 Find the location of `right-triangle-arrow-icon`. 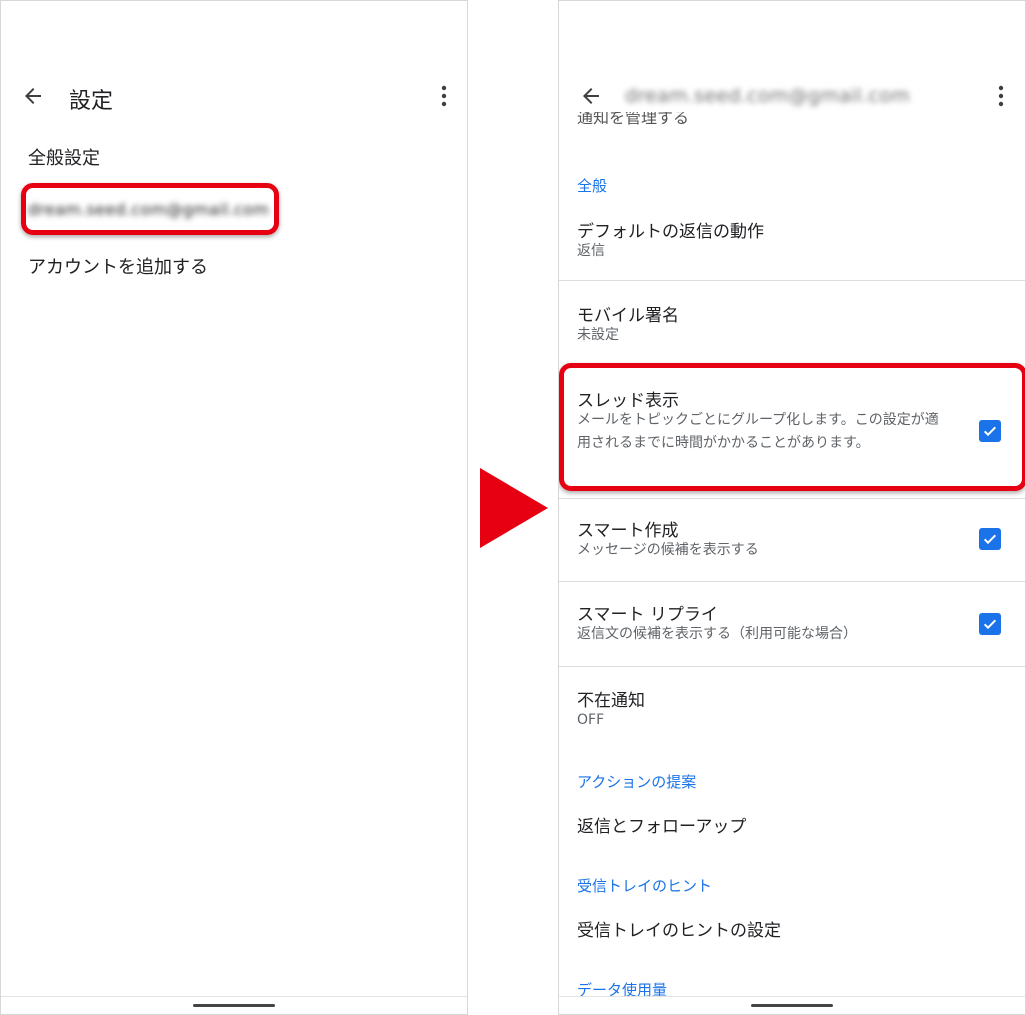

right-triangle-arrow-icon is located at coordinates (514, 508).